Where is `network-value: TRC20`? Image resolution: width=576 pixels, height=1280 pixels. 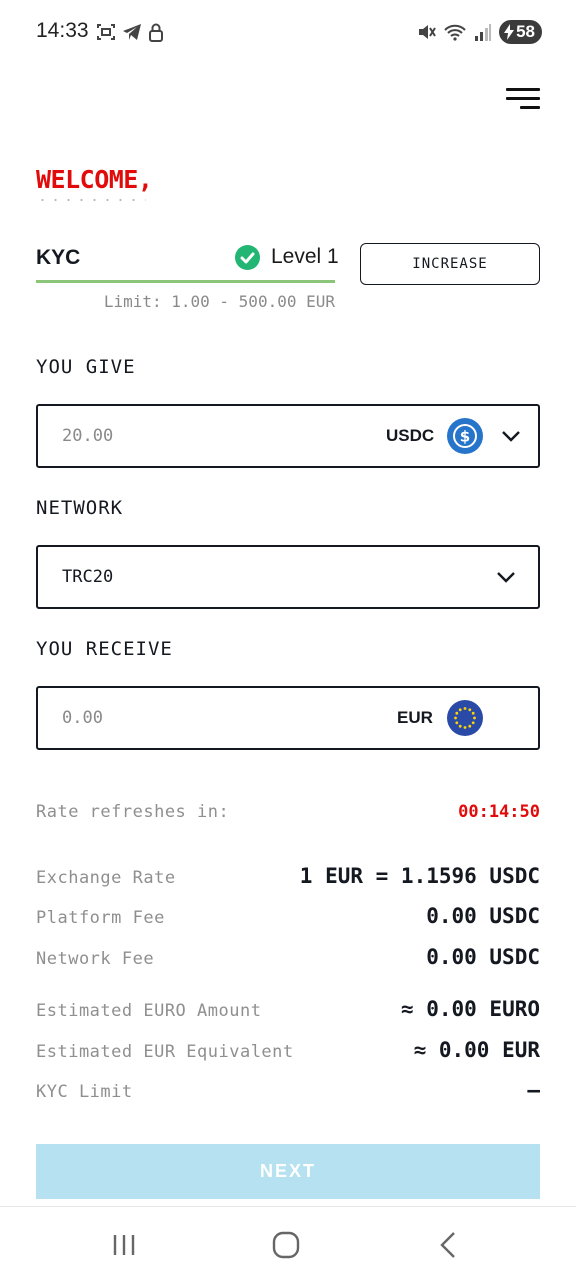 network-value: TRC20 is located at coordinates (88, 577).